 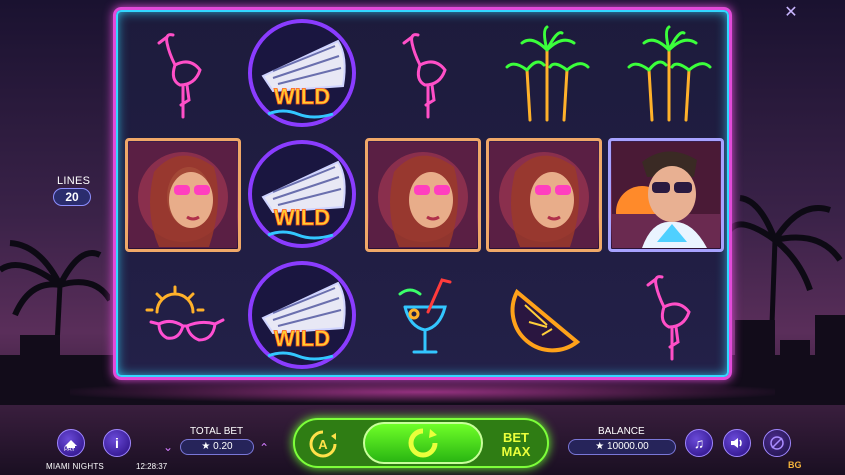 I want to click on svg-text: A, so click(x=323, y=444).